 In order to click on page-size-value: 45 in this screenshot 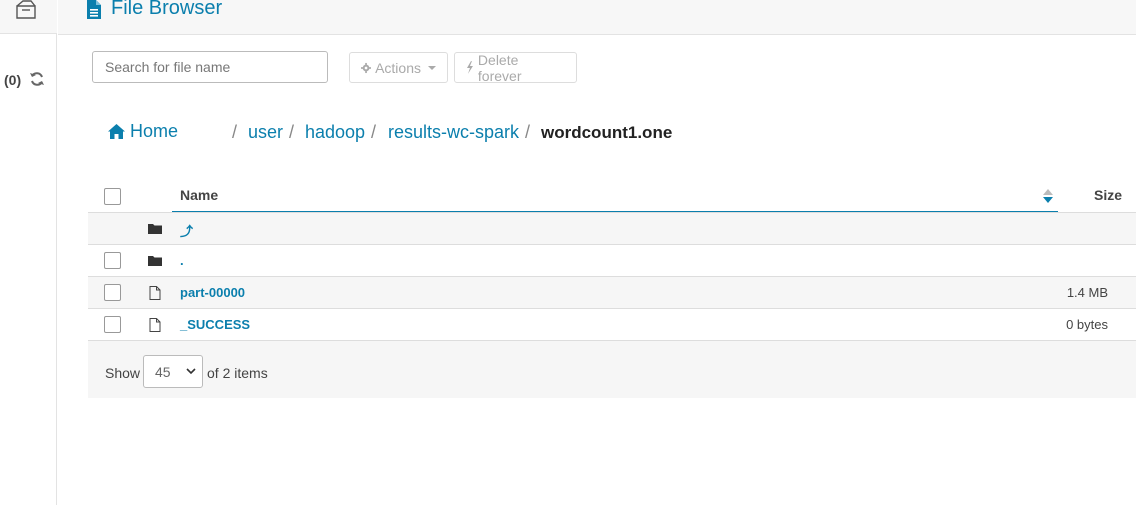, I will do `click(163, 371)`.